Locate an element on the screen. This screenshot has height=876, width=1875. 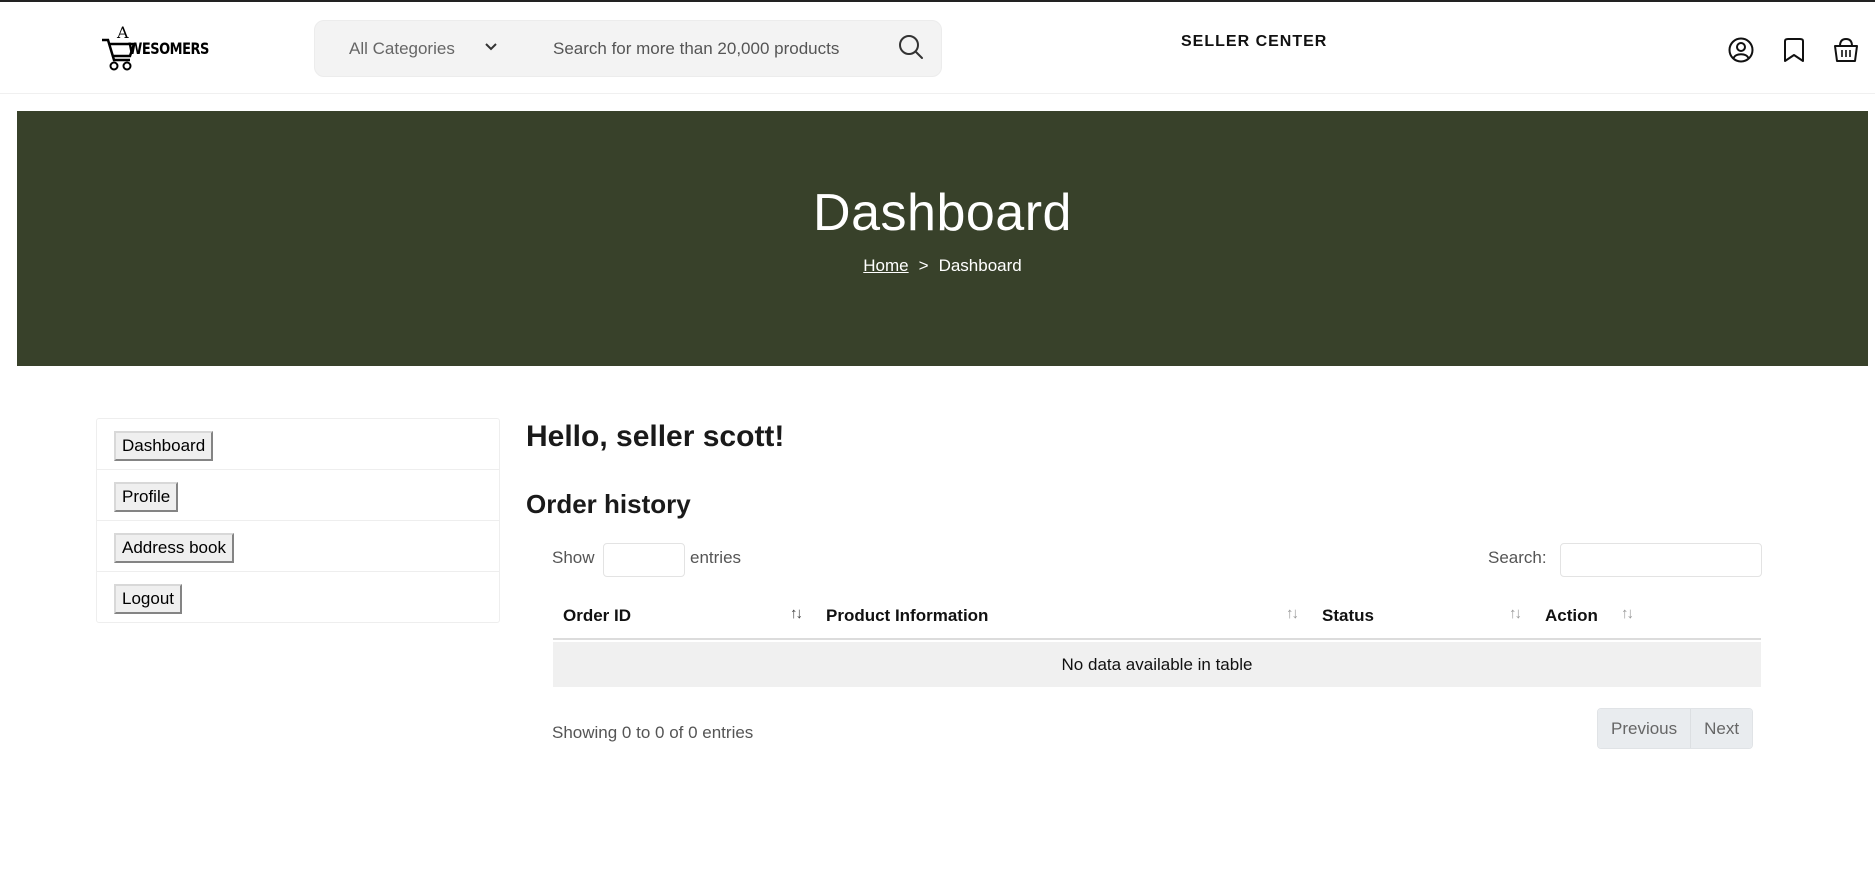
sidebar-item-logout: Logout is located at coordinates (298, 597).